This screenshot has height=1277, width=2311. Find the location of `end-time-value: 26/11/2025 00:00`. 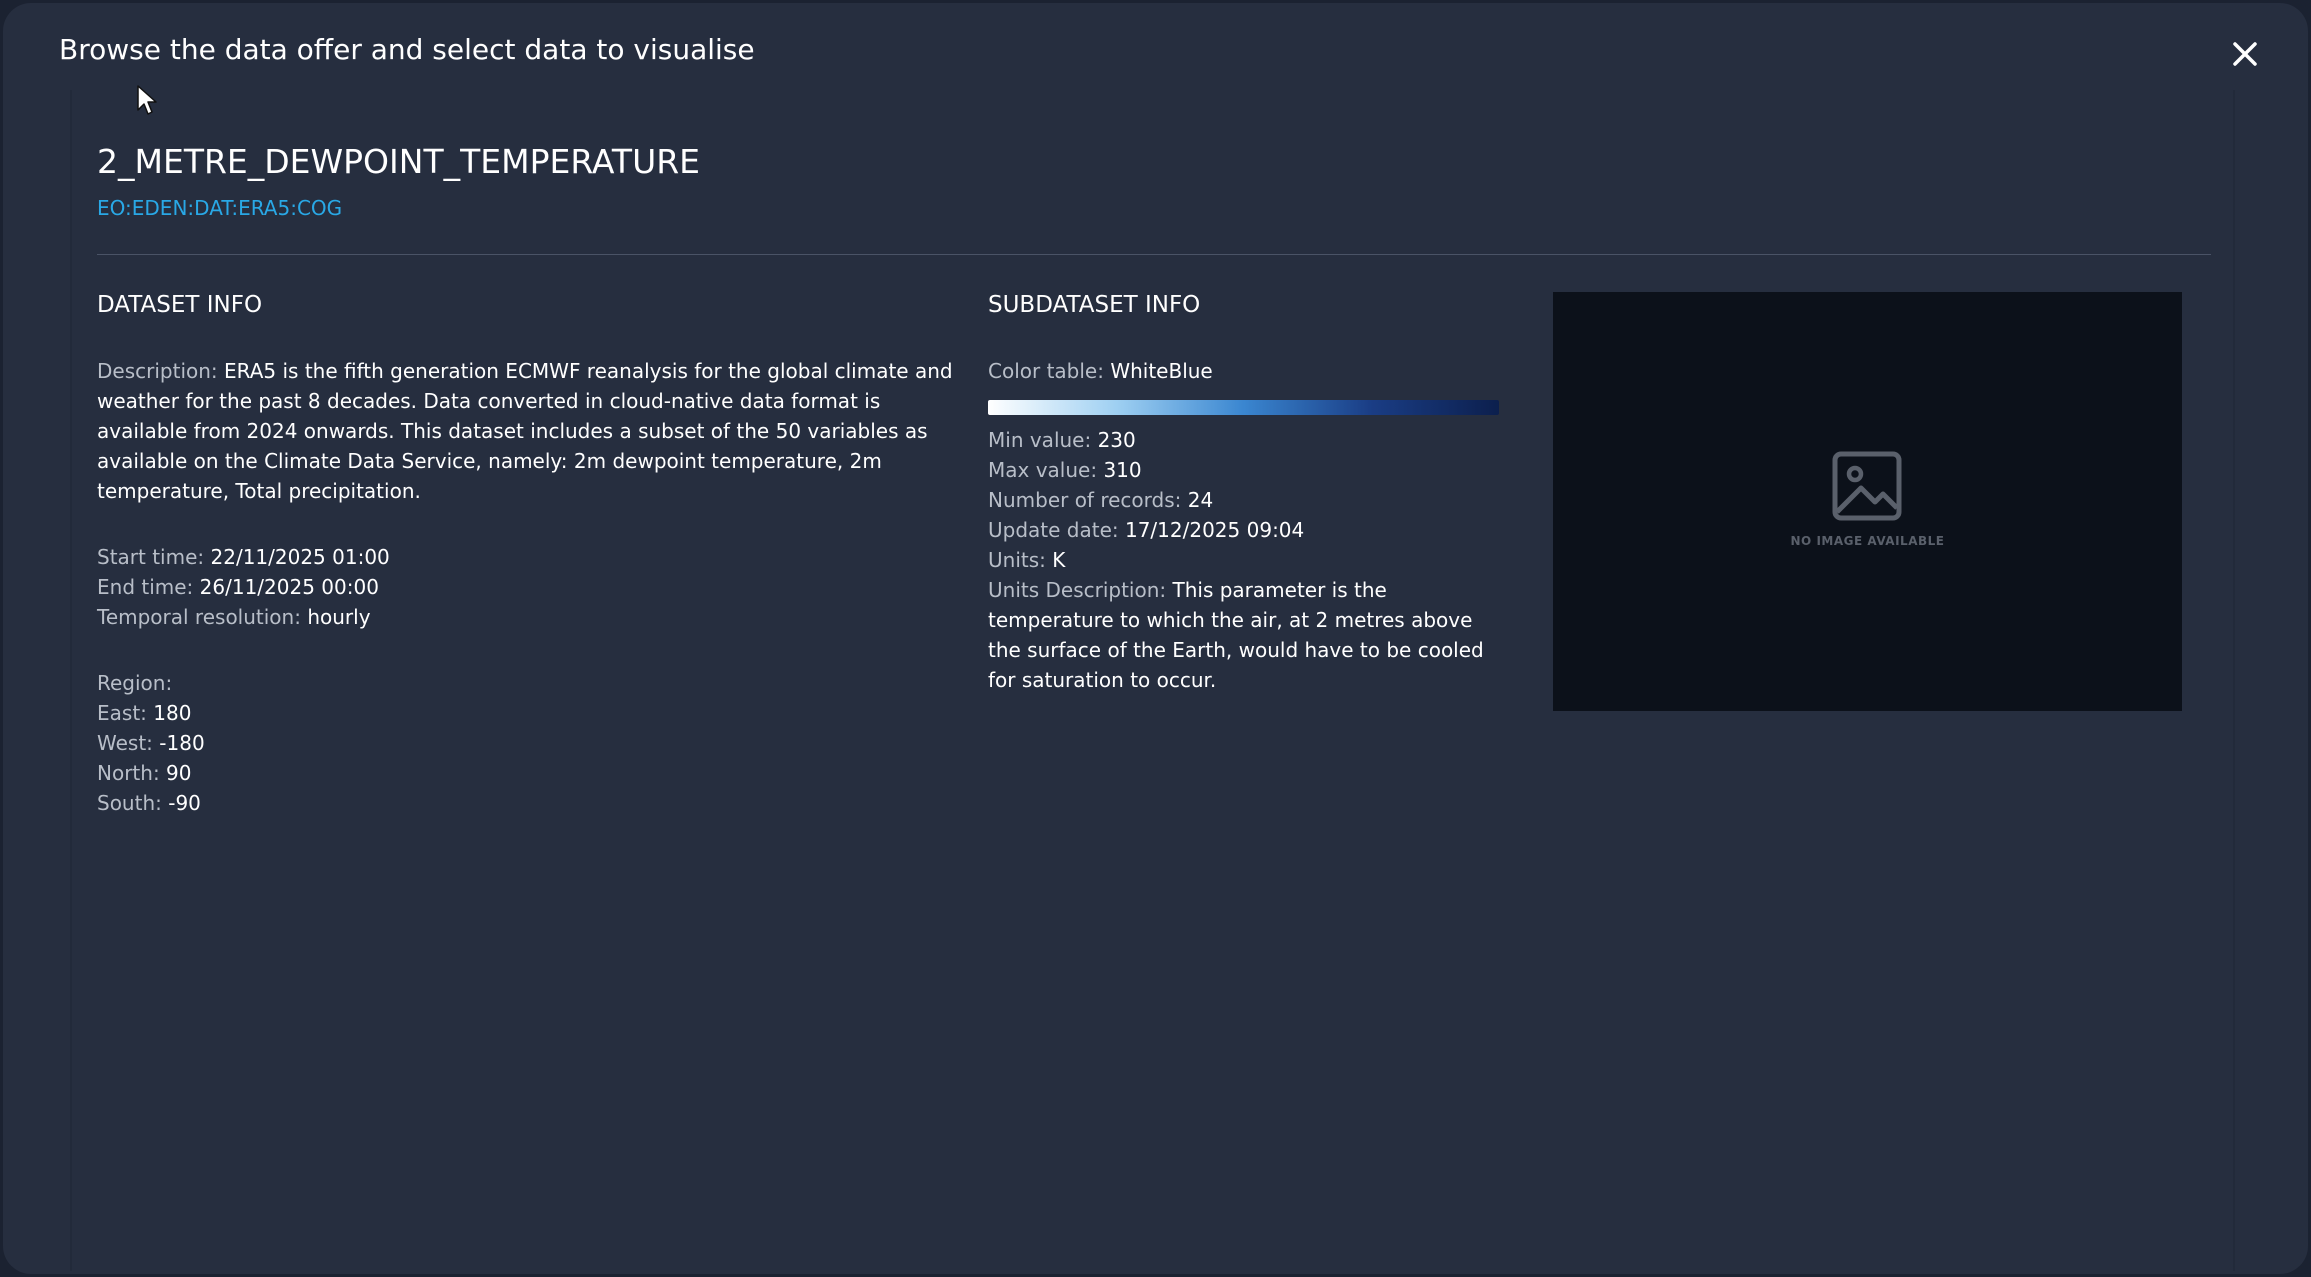

end-time-value: 26/11/2025 00:00 is located at coordinates (289, 587).